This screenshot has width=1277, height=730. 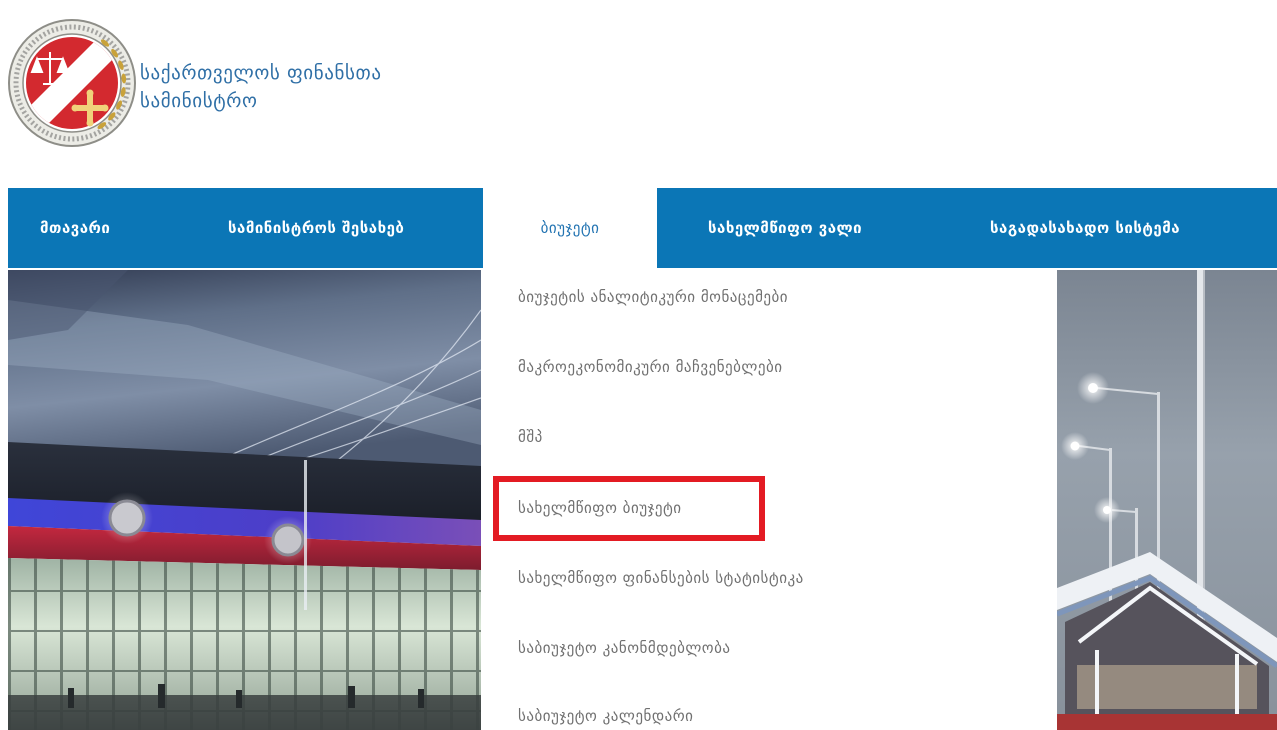 I want to click on hero-photo-right, so click(x=1167, y=500).